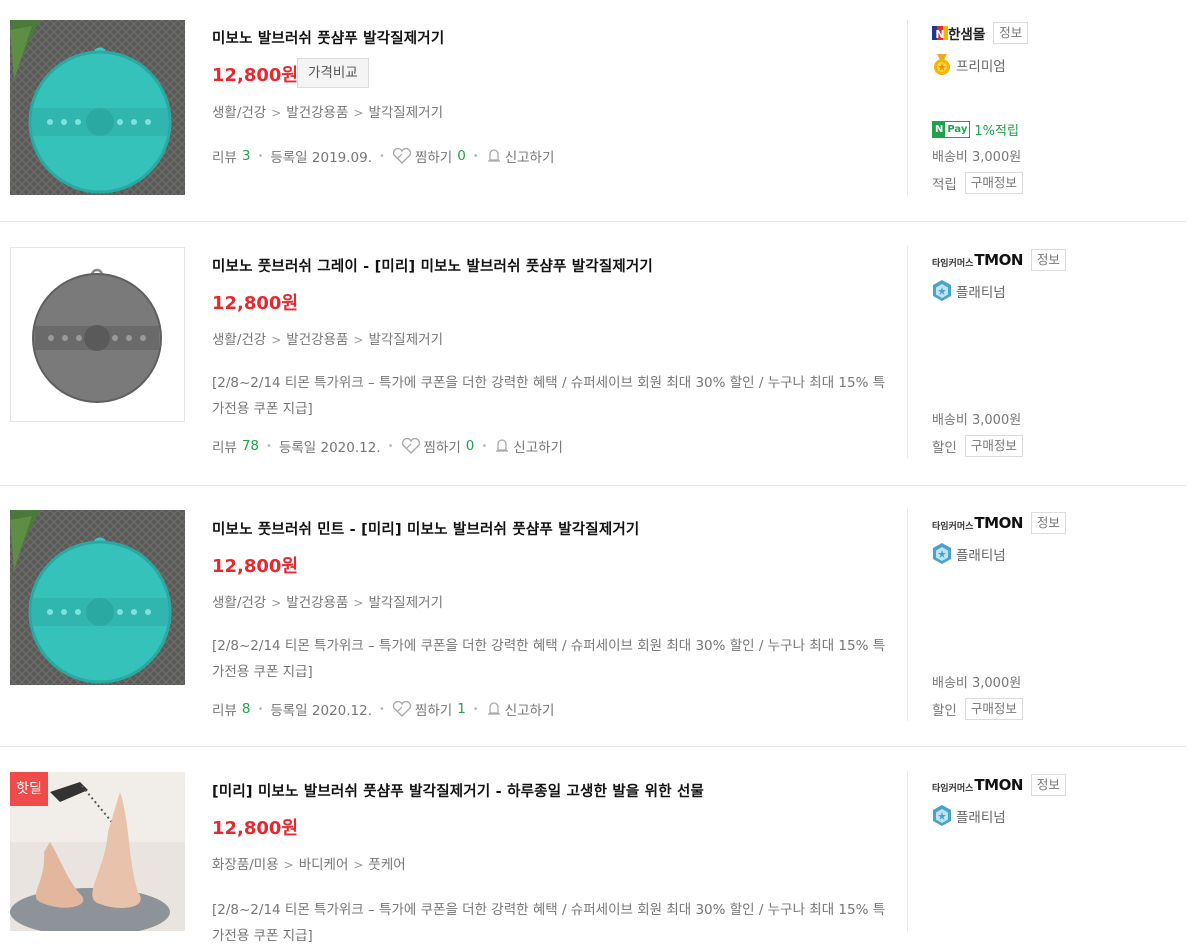 The width and height of the screenshot is (1197, 949). I want to click on product-thumbnail: 핫딜, so click(97, 851).